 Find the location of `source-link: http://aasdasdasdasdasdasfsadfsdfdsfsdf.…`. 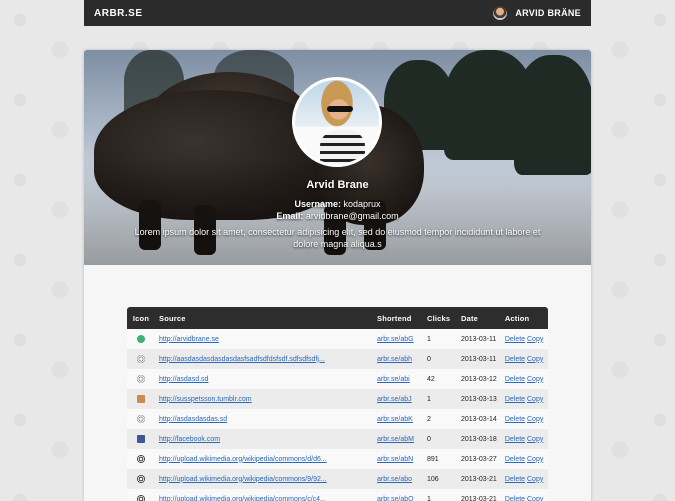

source-link: http://aasdasdasdasdasdasfsadfsdfdsfsdf.… is located at coordinates (242, 359).